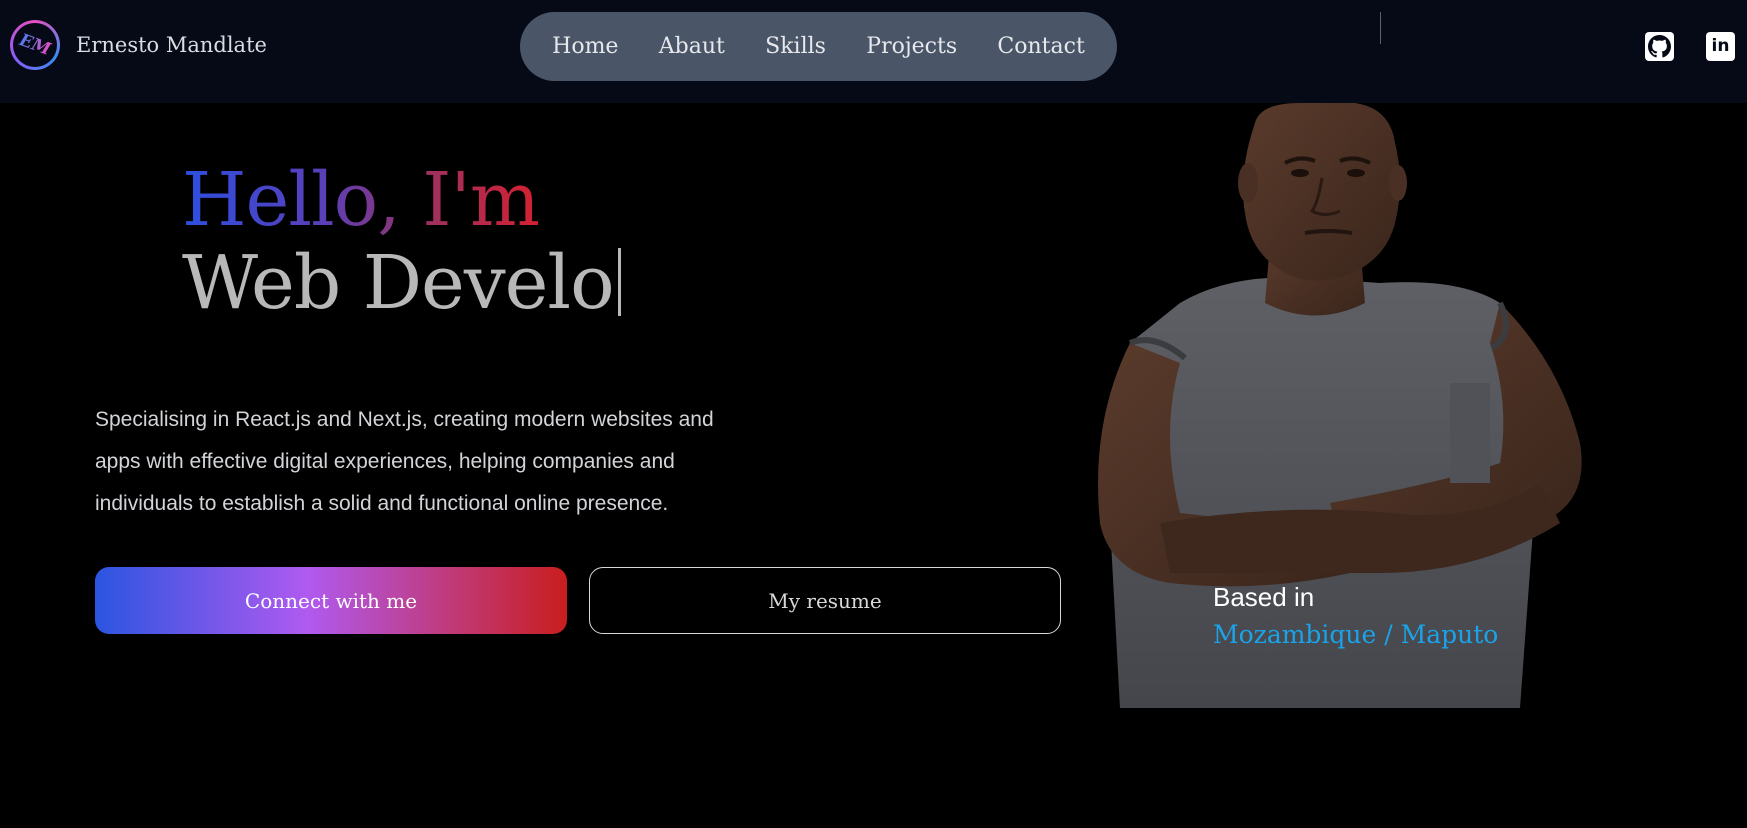 The height and width of the screenshot is (828, 1747). What do you see at coordinates (361, 200) in the screenshot?
I see `hero-greeting: Hello, I'm` at bounding box center [361, 200].